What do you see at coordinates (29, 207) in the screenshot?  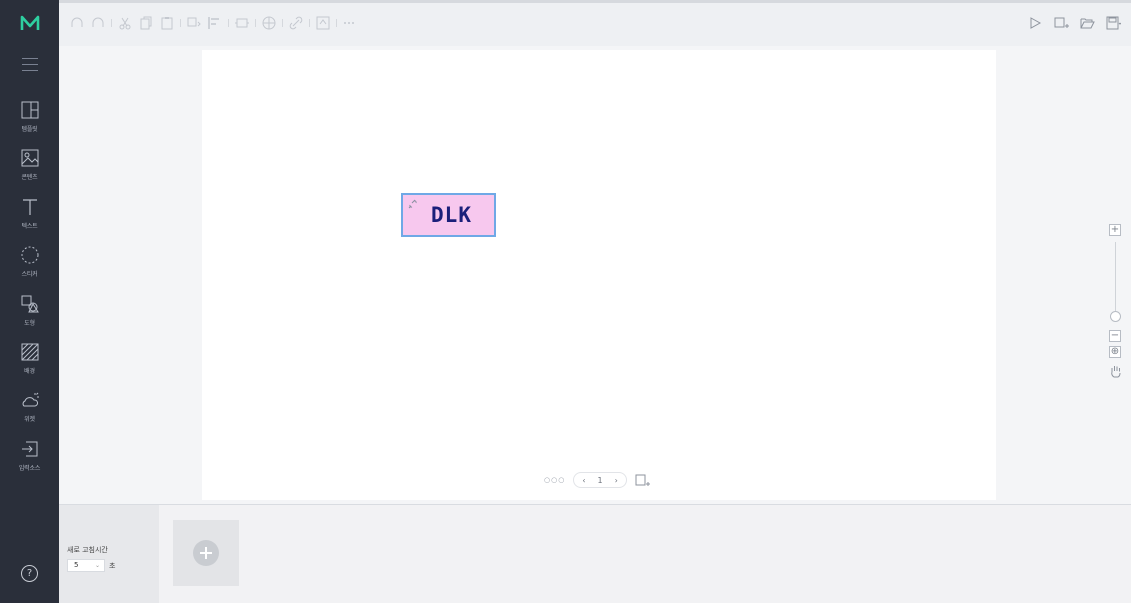 I see `text-icon` at bounding box center [29, 207].